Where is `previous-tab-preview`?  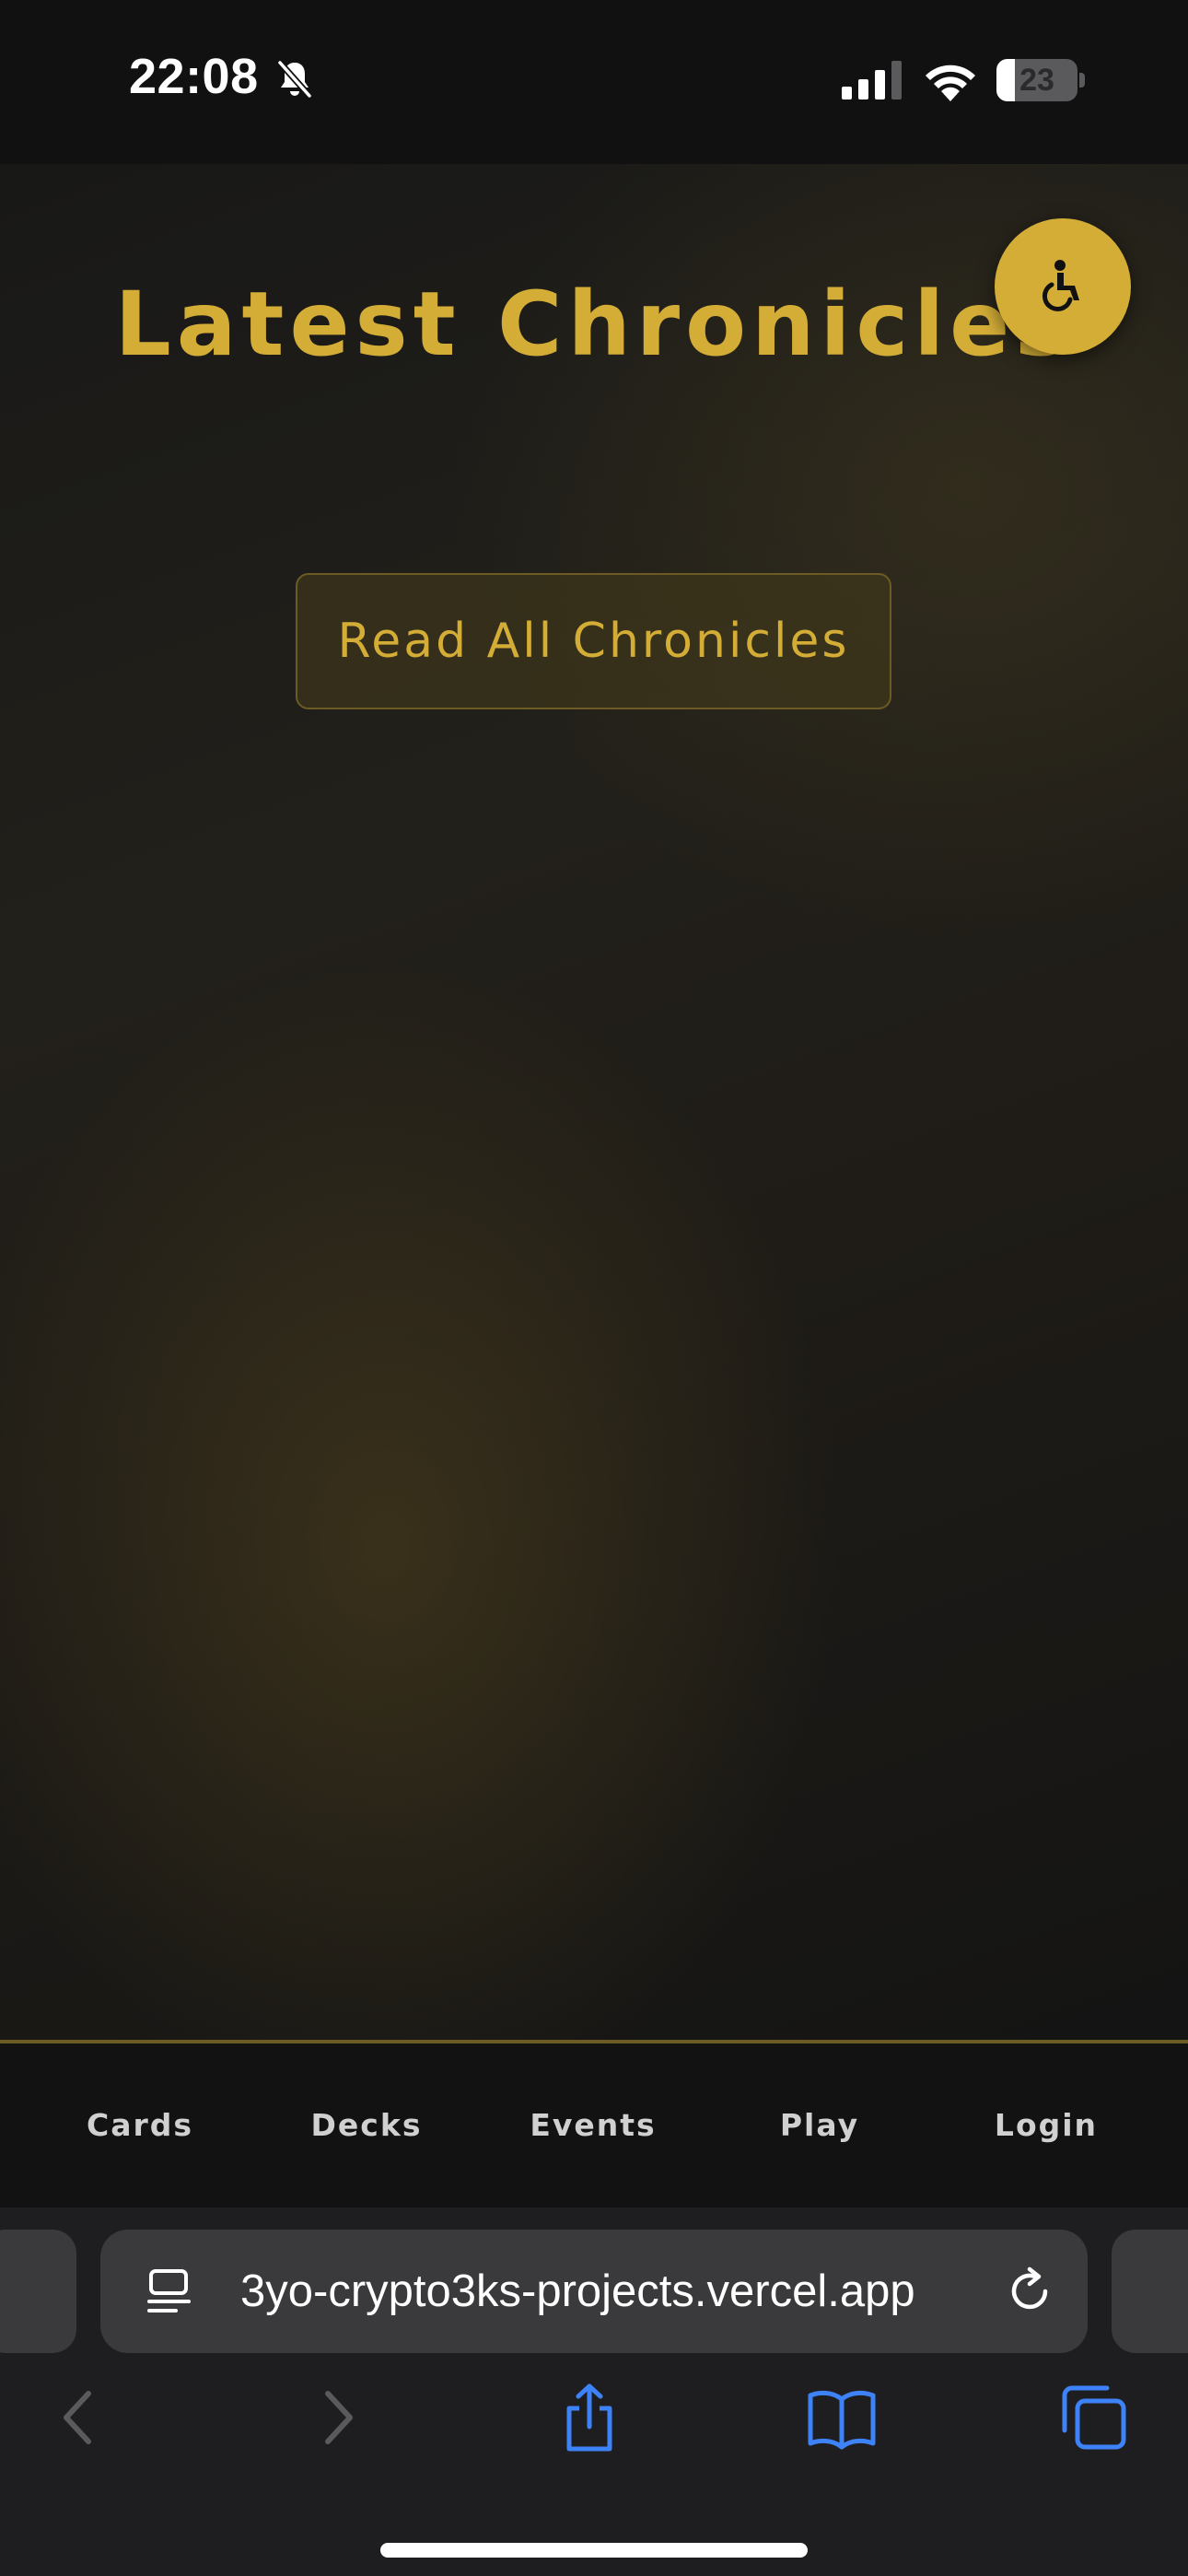
previous-tab-preview is located at coordinates (38, 2291).